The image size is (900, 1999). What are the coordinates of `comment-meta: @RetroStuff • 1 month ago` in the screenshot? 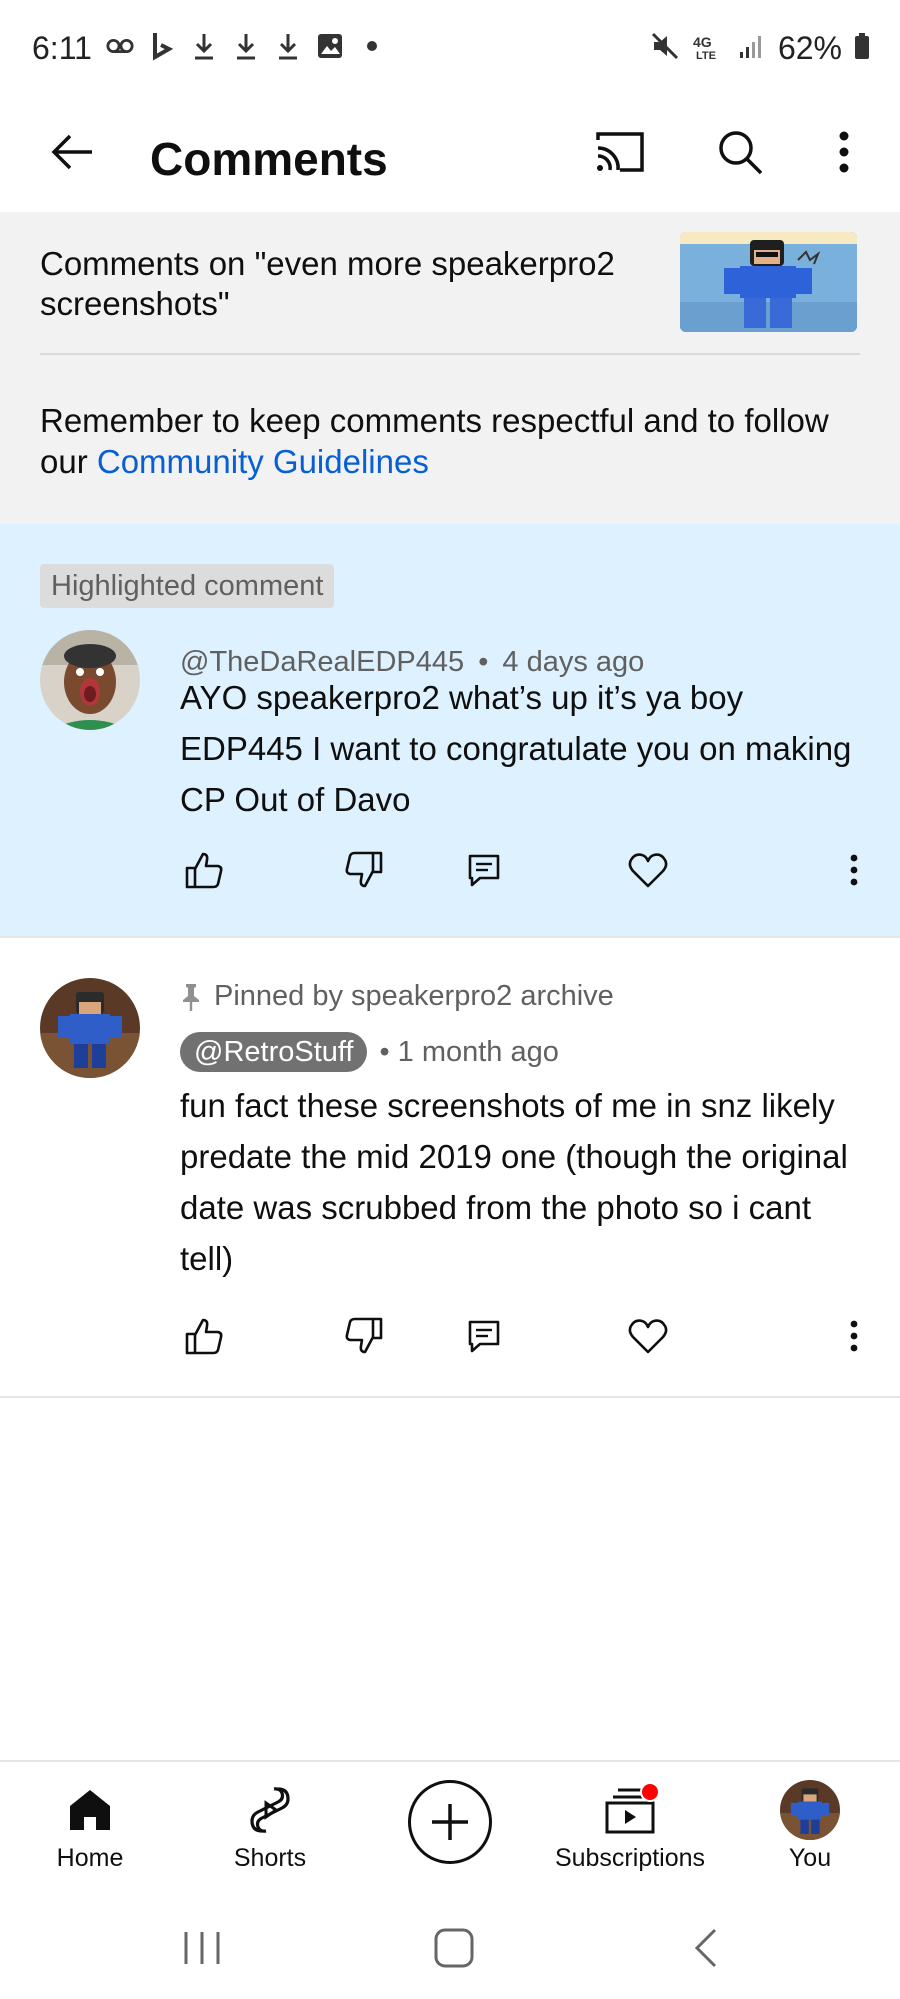 It's located at (369, 1052).